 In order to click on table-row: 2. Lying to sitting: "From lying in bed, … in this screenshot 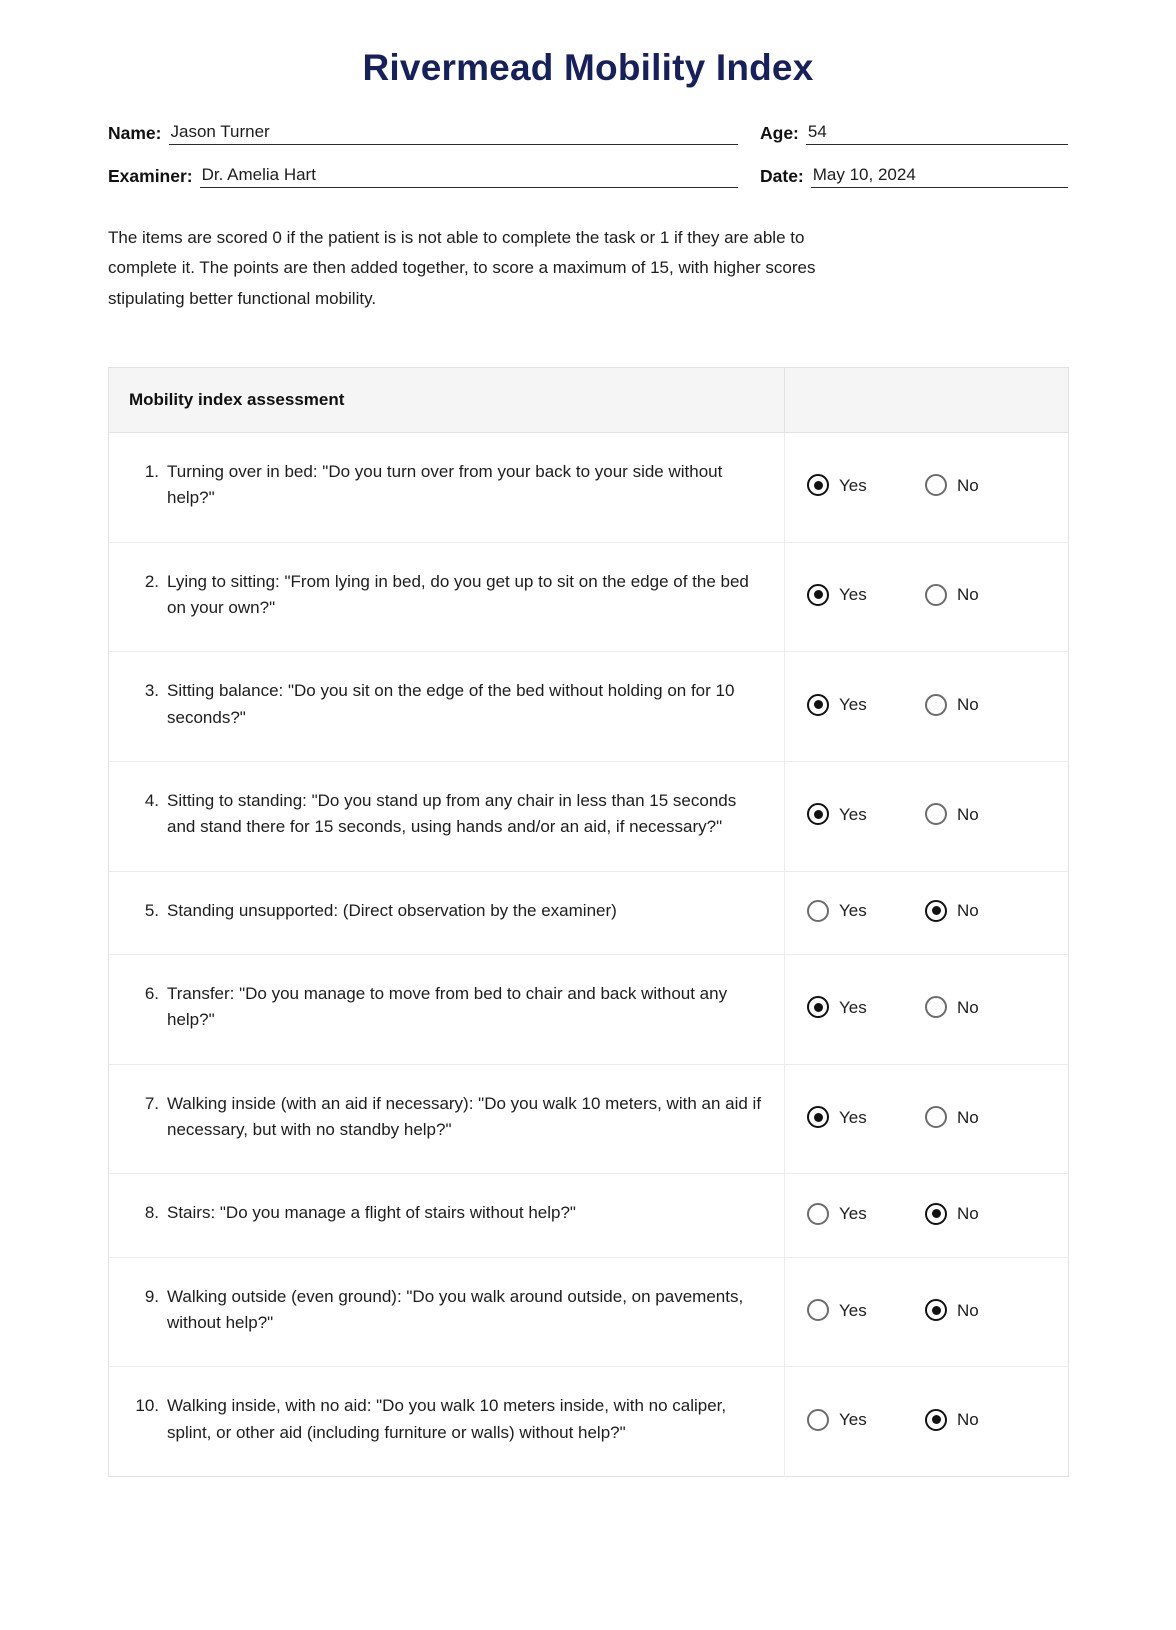, I will do `click(588, 596)`.